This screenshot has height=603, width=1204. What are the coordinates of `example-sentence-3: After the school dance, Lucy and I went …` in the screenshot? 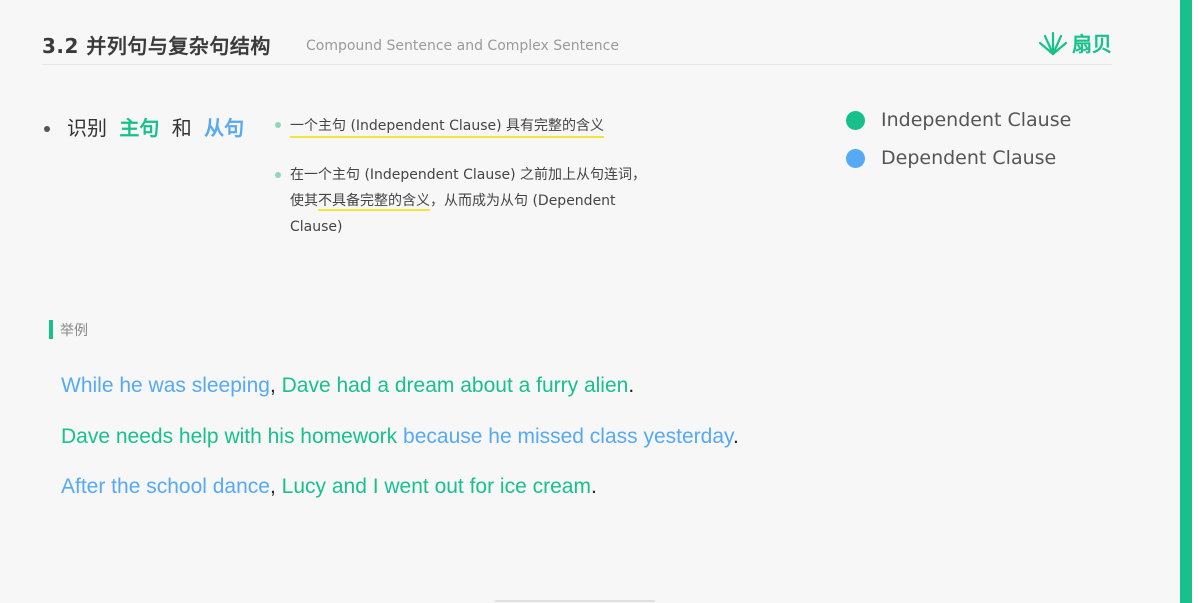 It's located at (329, 487).